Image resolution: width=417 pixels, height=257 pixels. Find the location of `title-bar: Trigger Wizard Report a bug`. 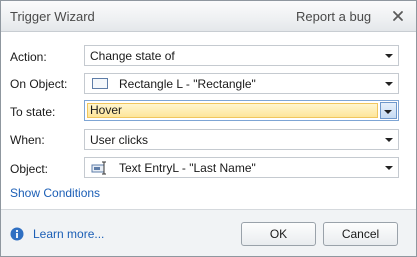

title-bar: Trigger Wizard Report a bug is located at coordinates (208, 16).